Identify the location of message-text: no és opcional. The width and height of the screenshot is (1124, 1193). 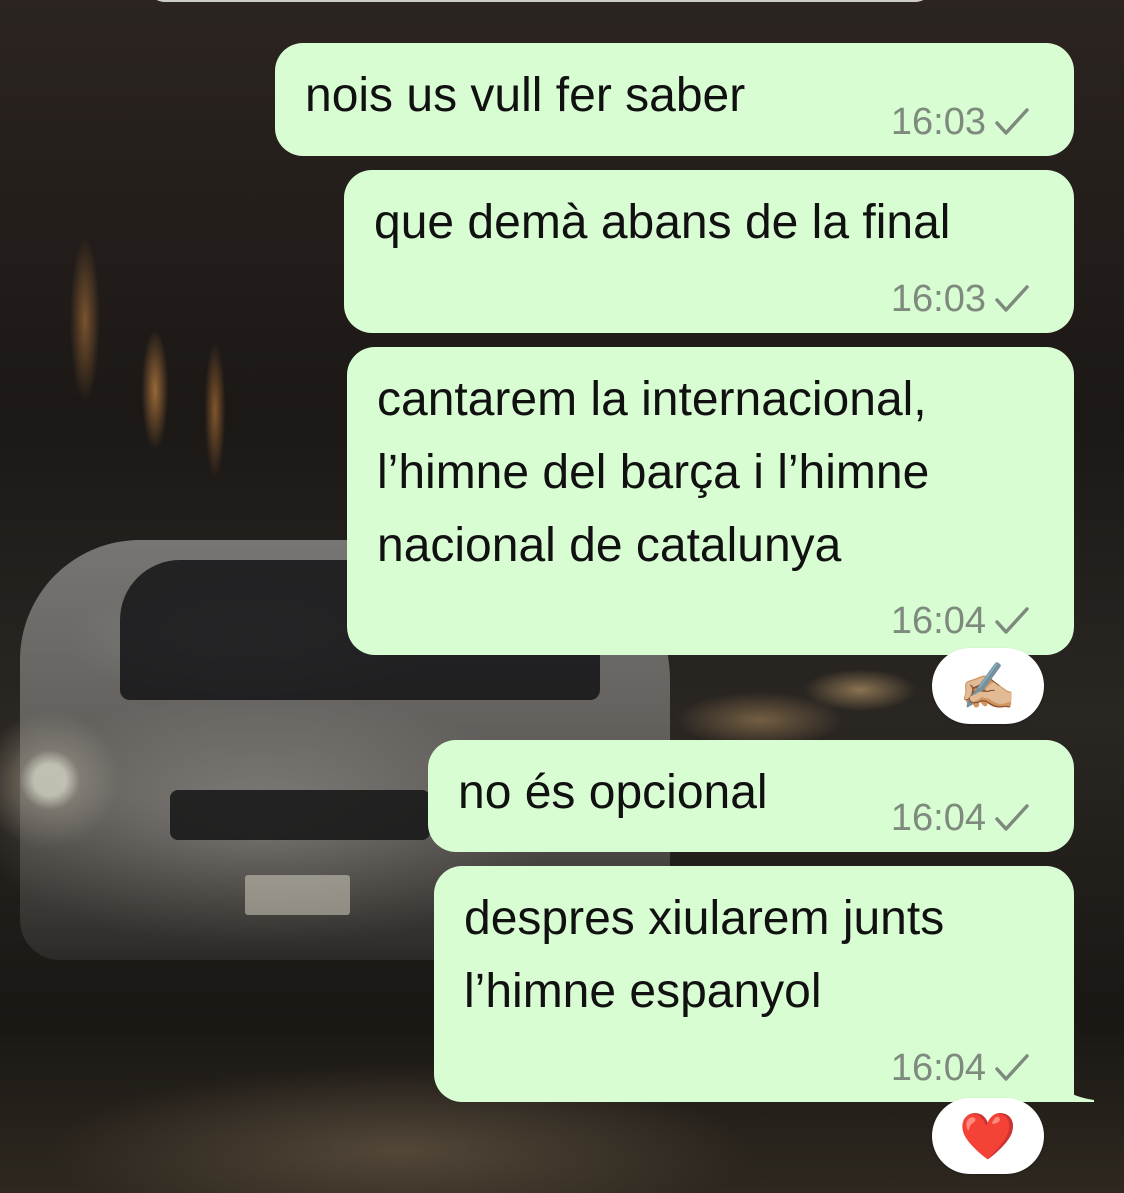
(613, 792).